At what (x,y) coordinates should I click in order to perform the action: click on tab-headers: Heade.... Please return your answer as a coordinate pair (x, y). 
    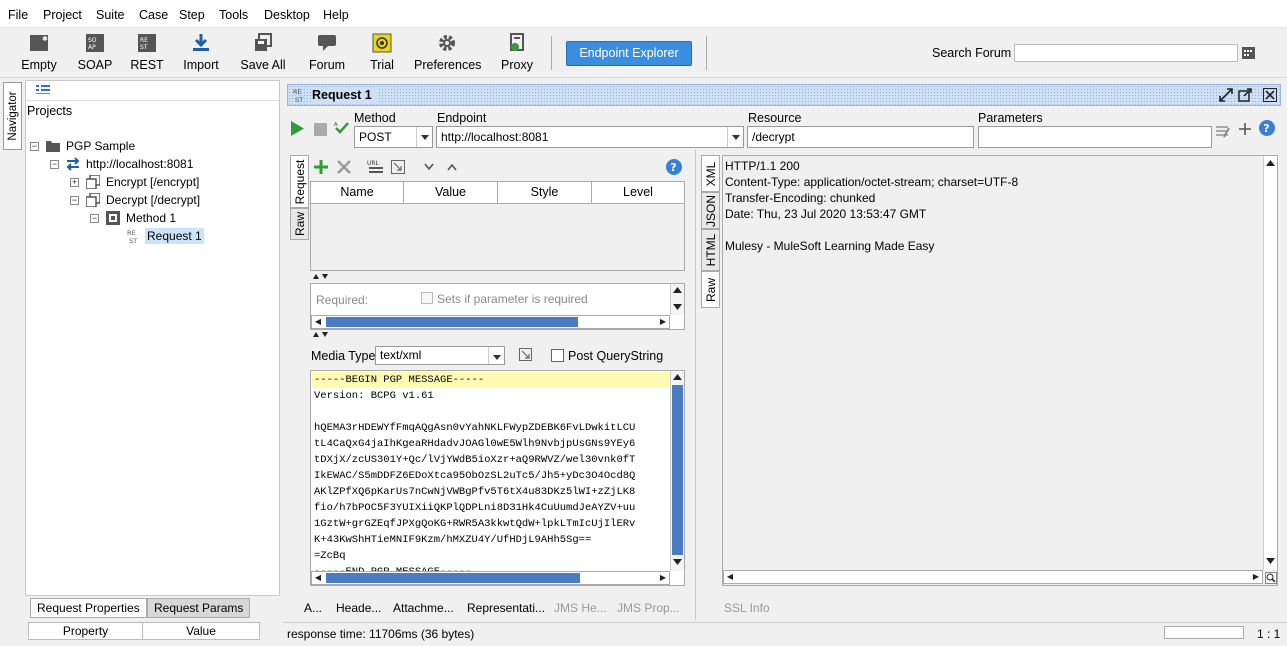
    Looking at the image, I should click on (358, 608).